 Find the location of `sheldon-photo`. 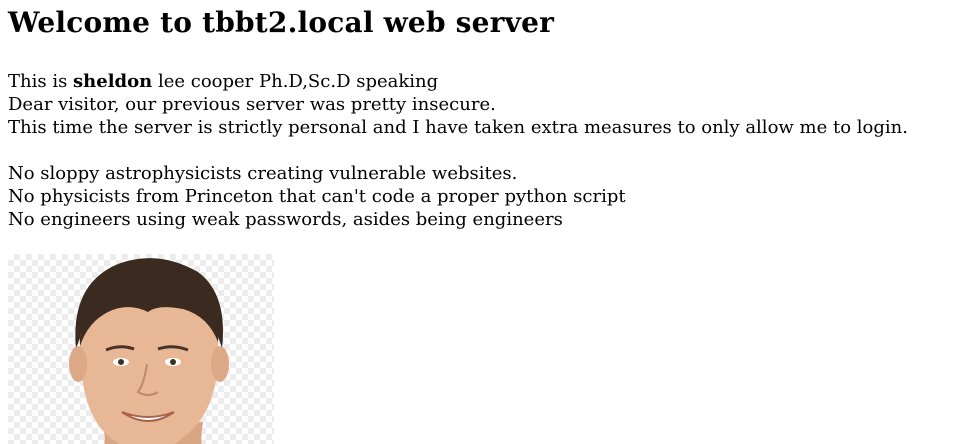

sheldon-photo is located at coordinates (141, 349).